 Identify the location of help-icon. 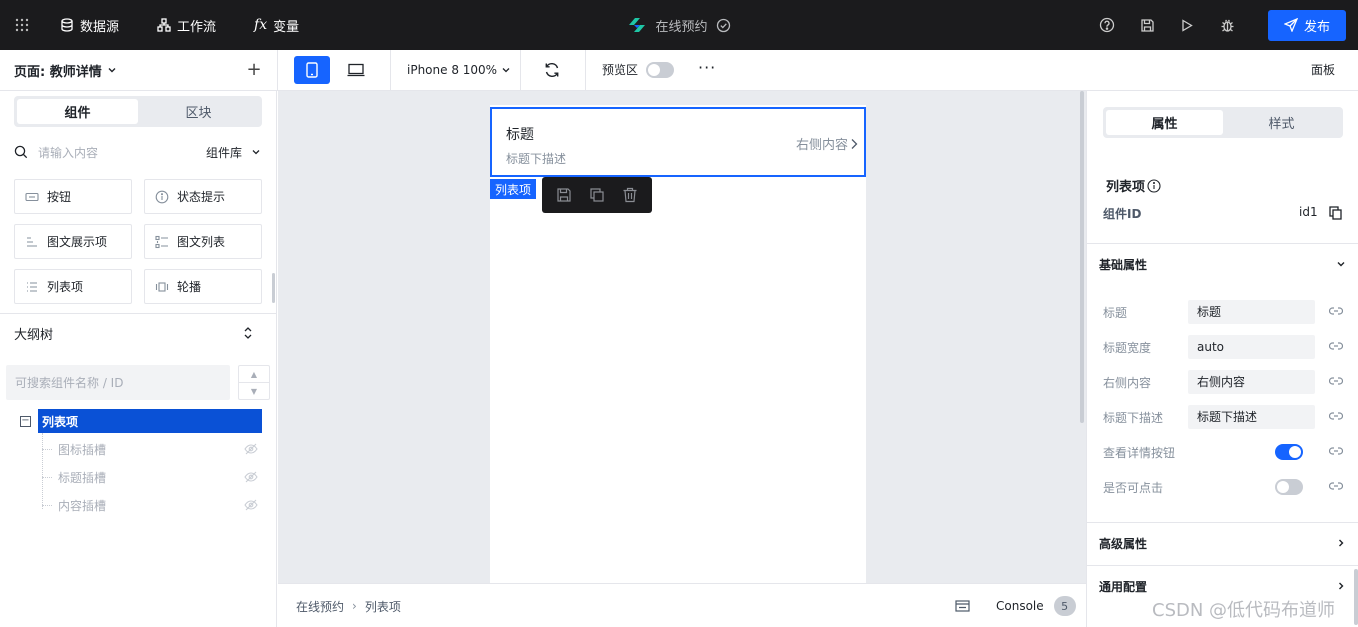
(1107, 25).